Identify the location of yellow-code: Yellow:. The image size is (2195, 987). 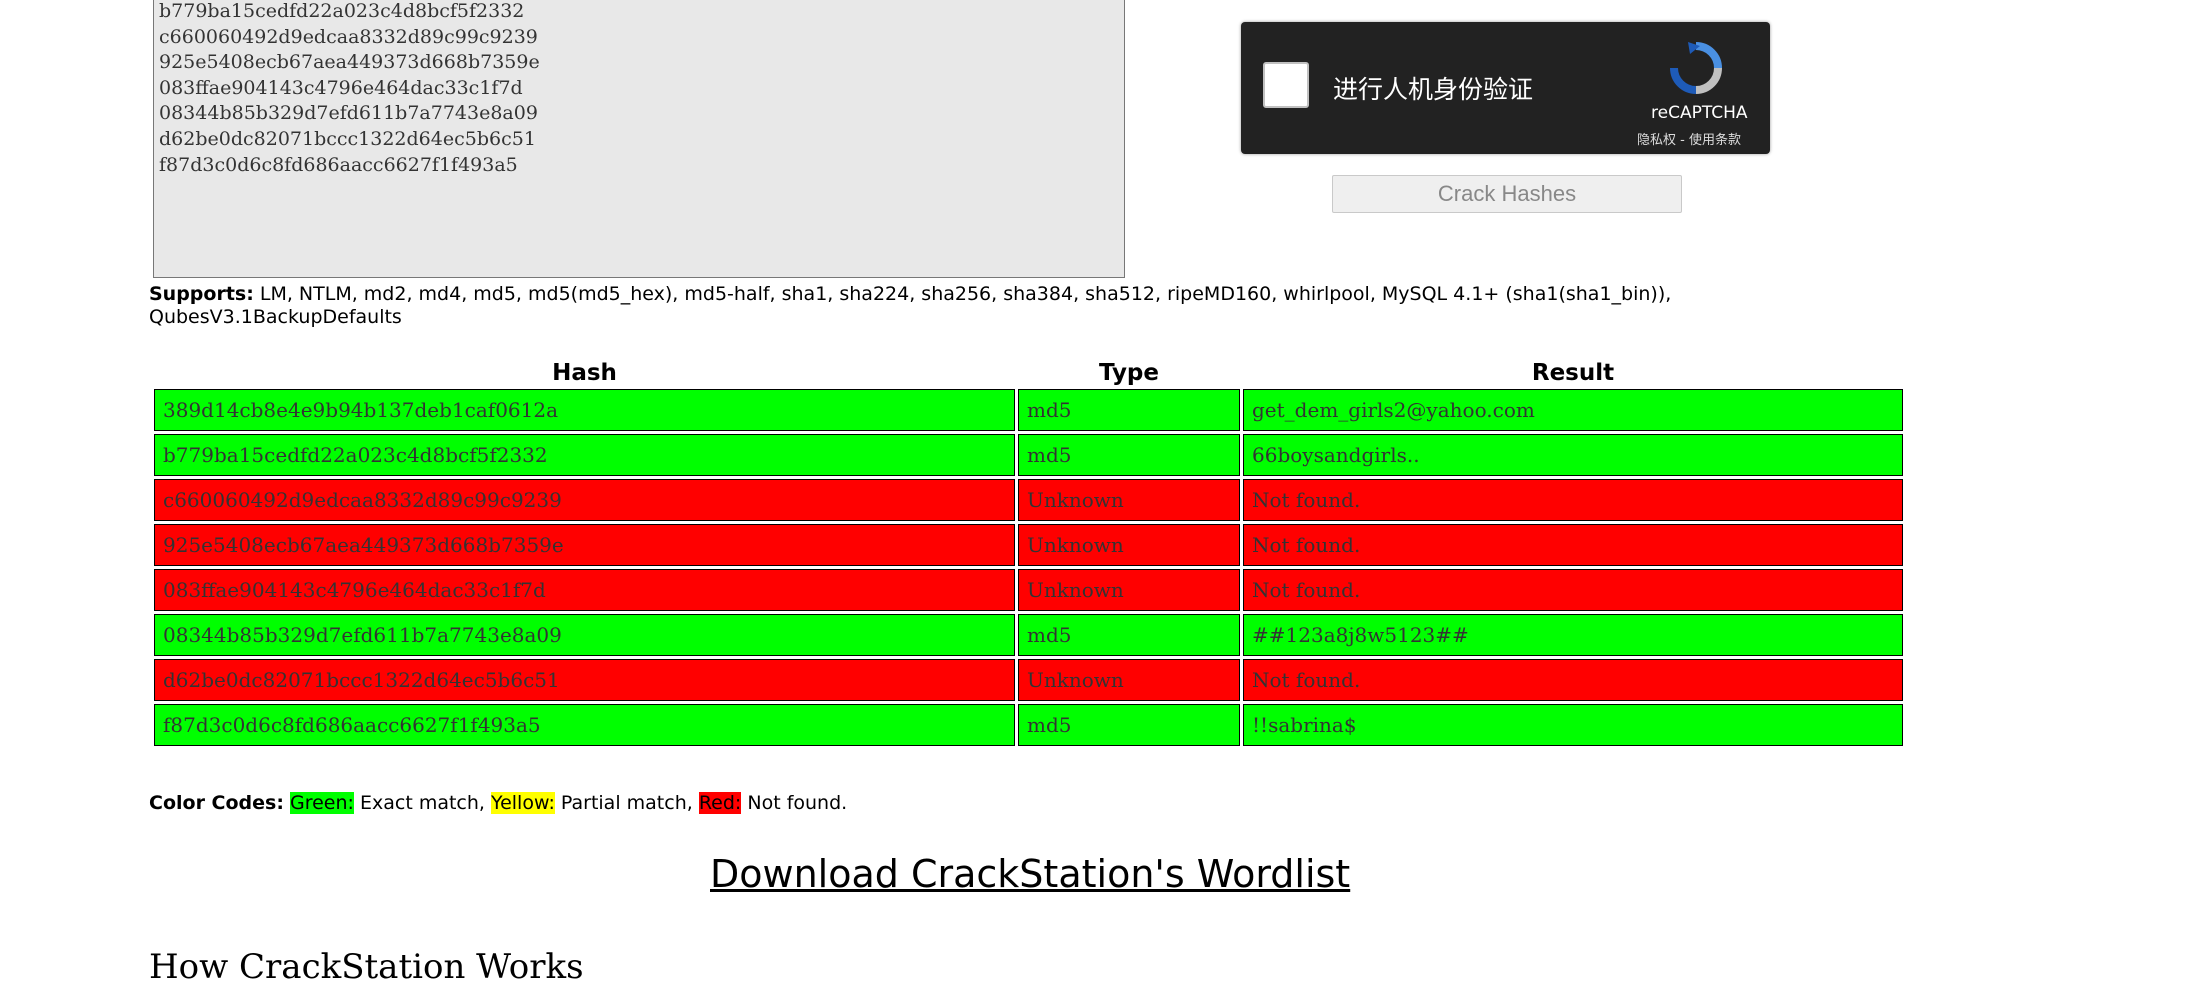
(523, 803).